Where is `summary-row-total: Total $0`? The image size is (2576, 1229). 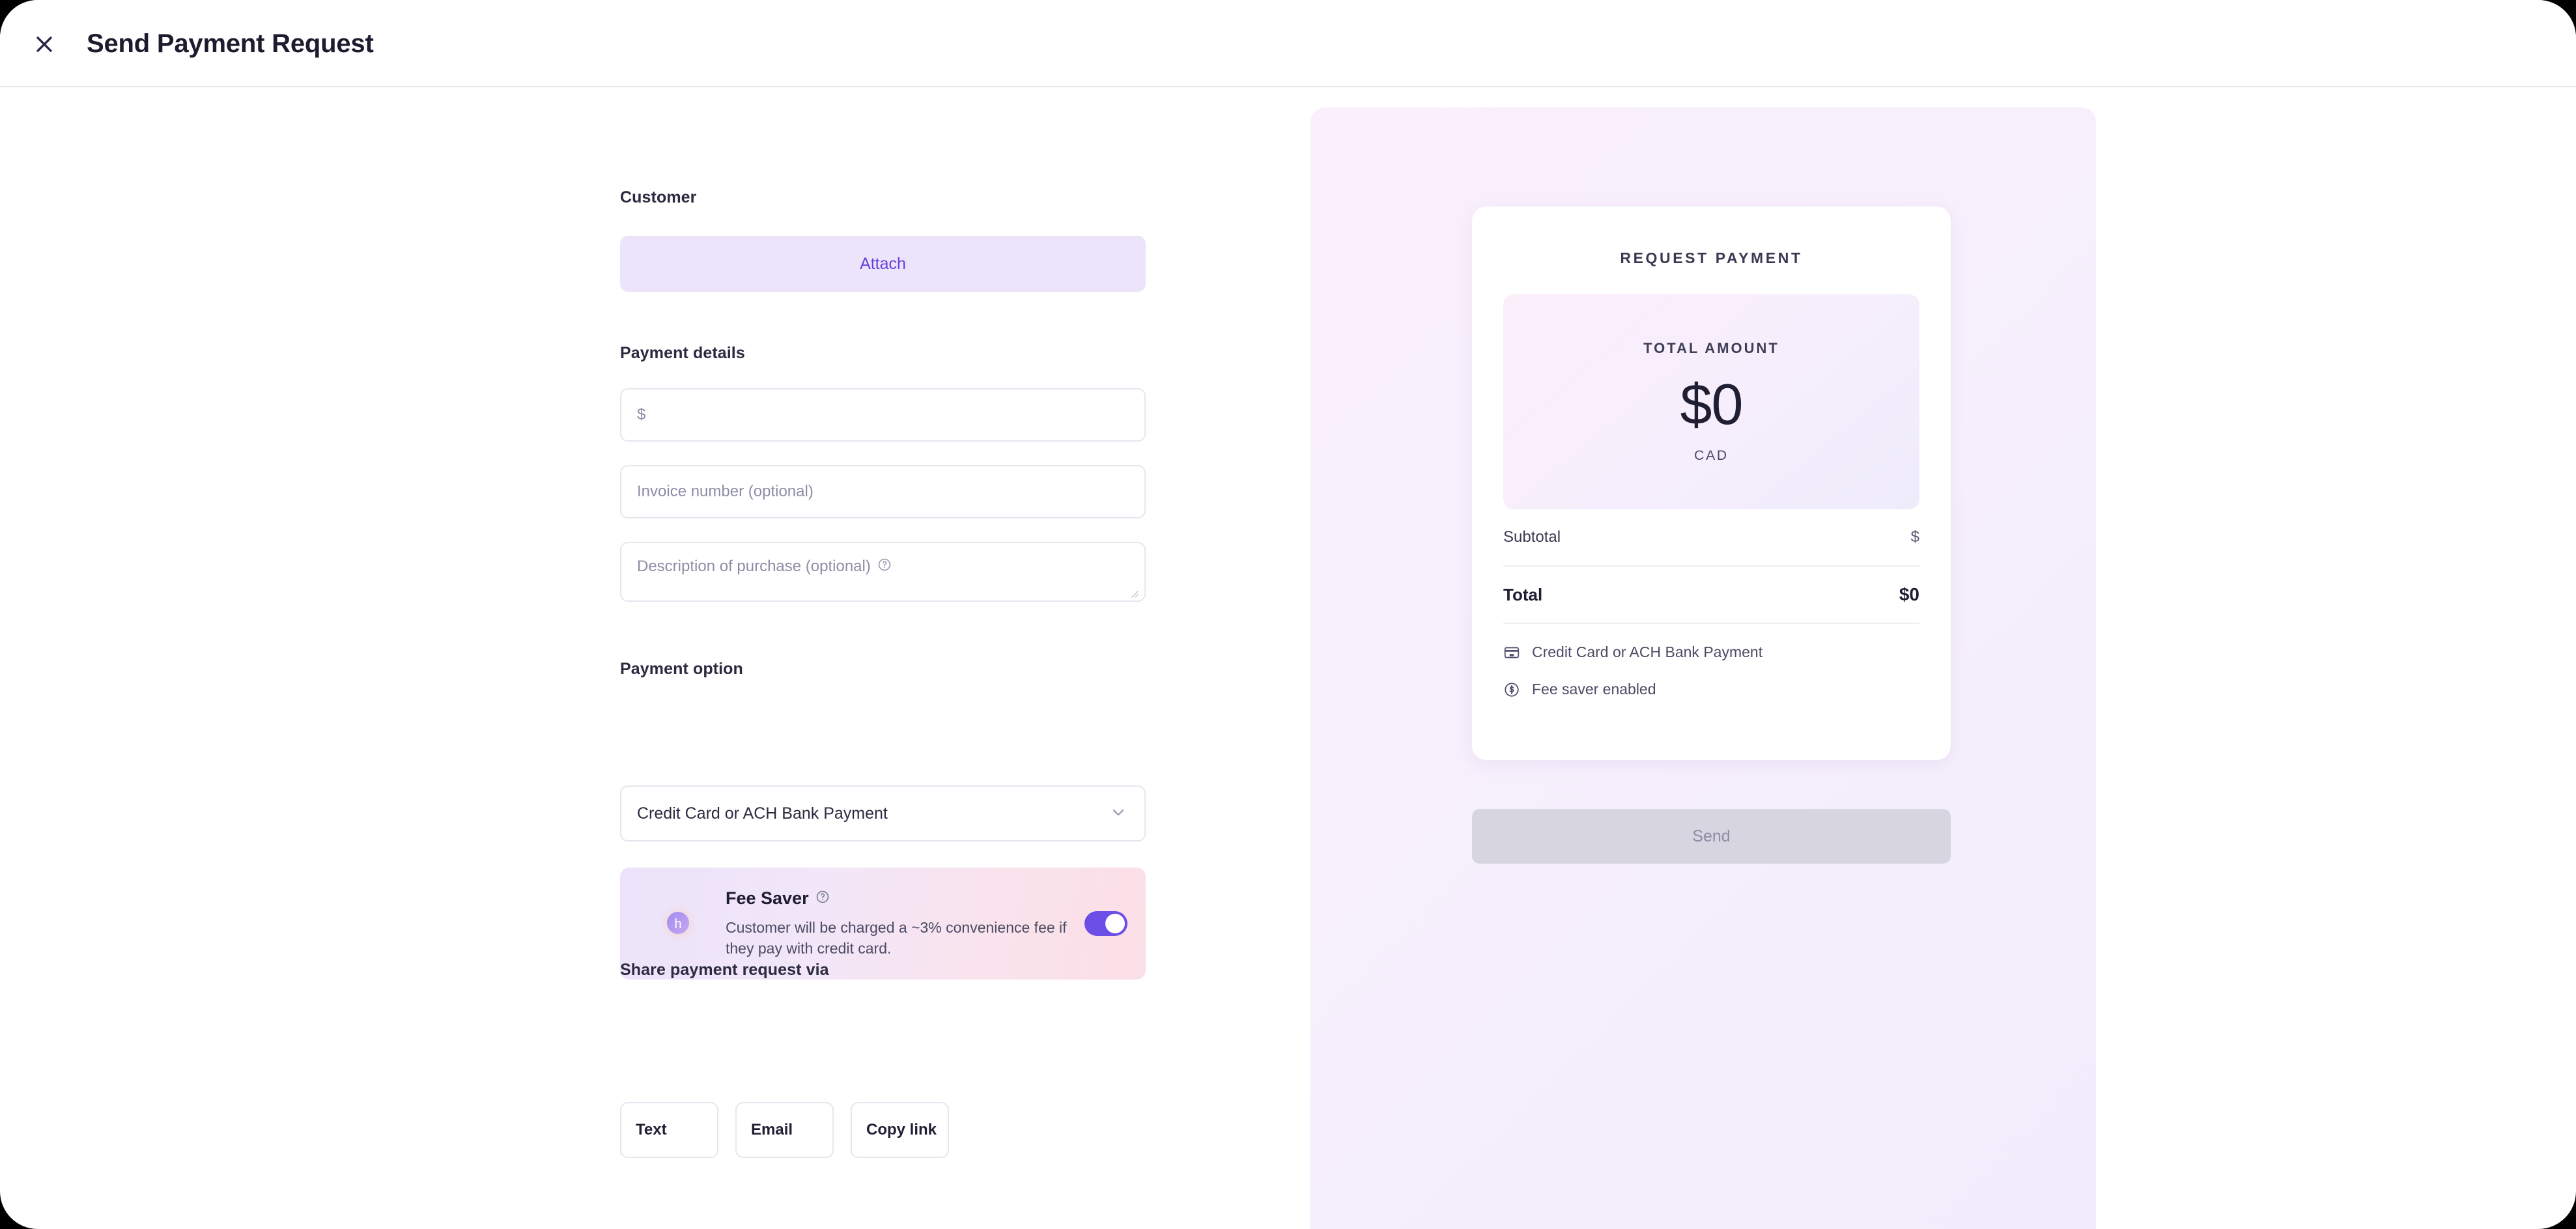
summary-row-total: Total $0 is located at coordinates (1711, 595).